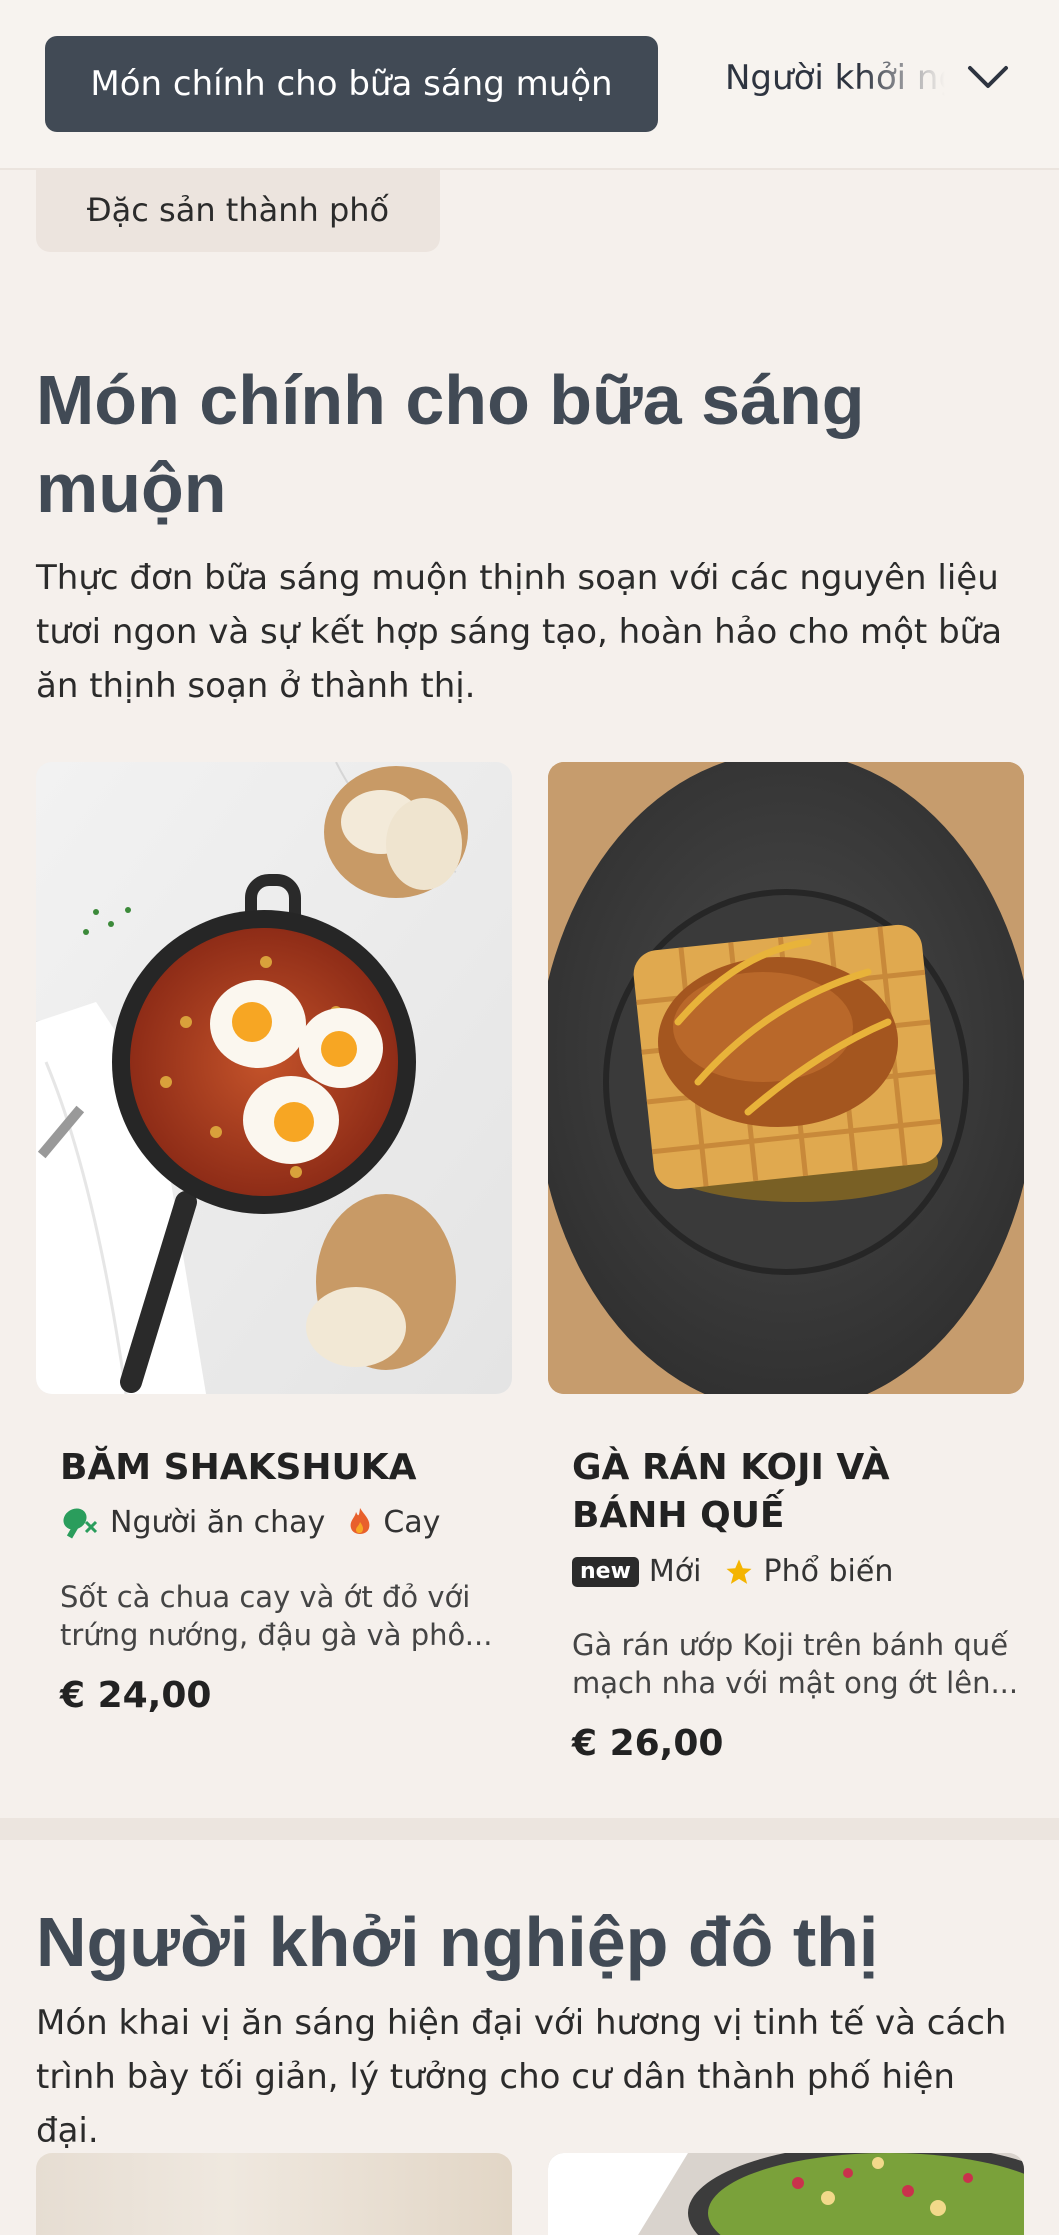  Describe the element at coordinates (136, 1695) in the screenshot. I see `menu-item-price: € 24,00` at that location.